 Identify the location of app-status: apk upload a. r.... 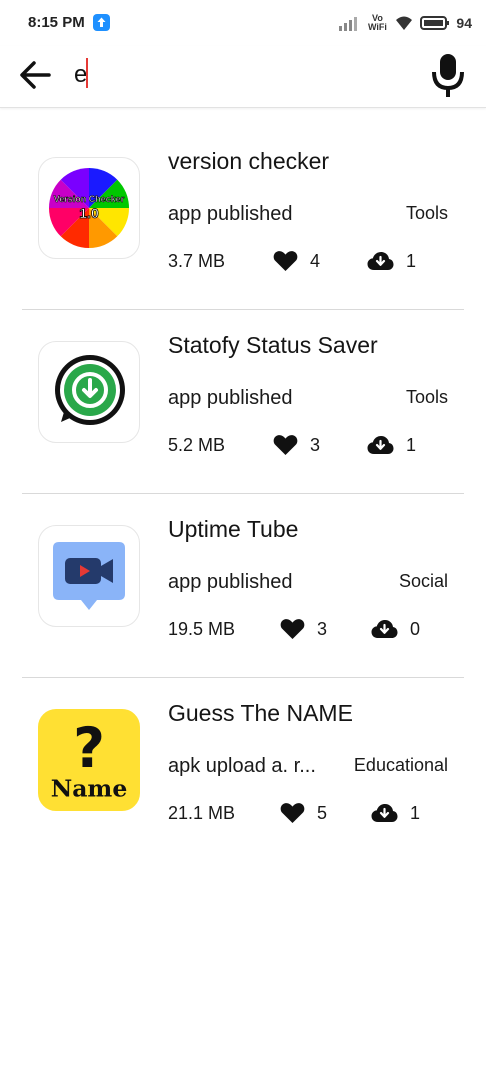
(242, 766).